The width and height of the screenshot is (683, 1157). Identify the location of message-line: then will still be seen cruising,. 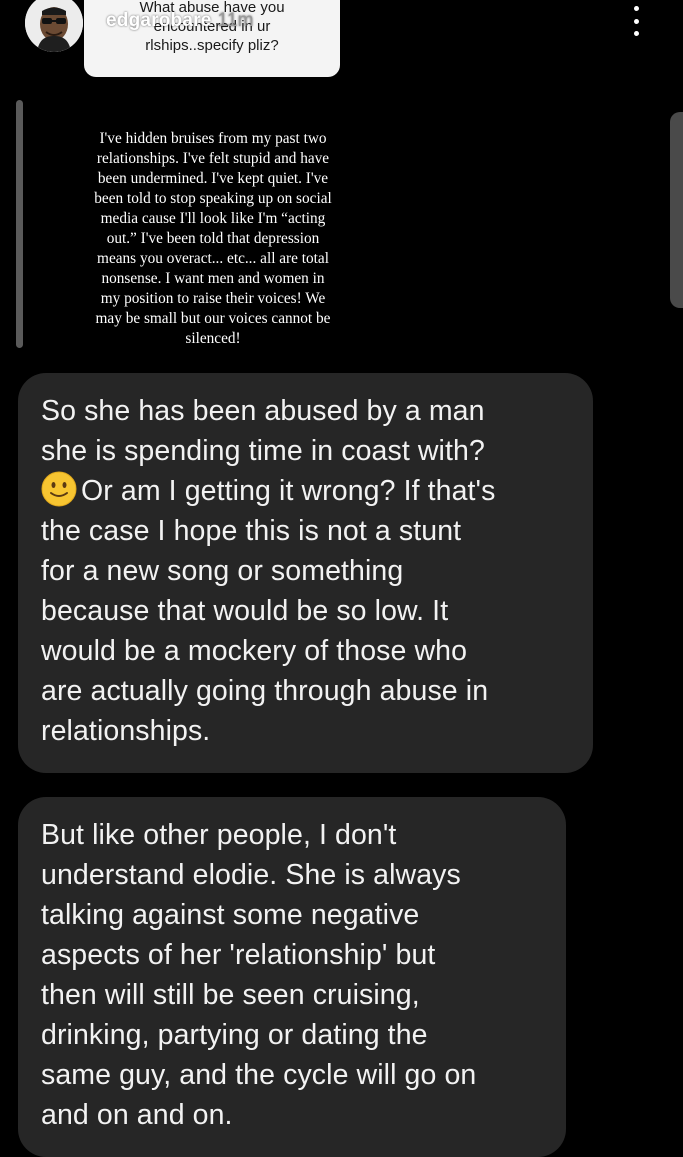
(230, 995).